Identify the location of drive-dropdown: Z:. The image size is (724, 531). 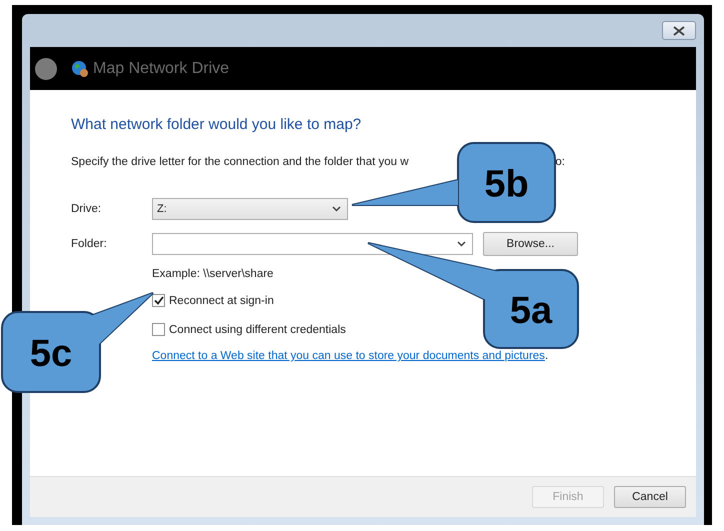
(250, 209).